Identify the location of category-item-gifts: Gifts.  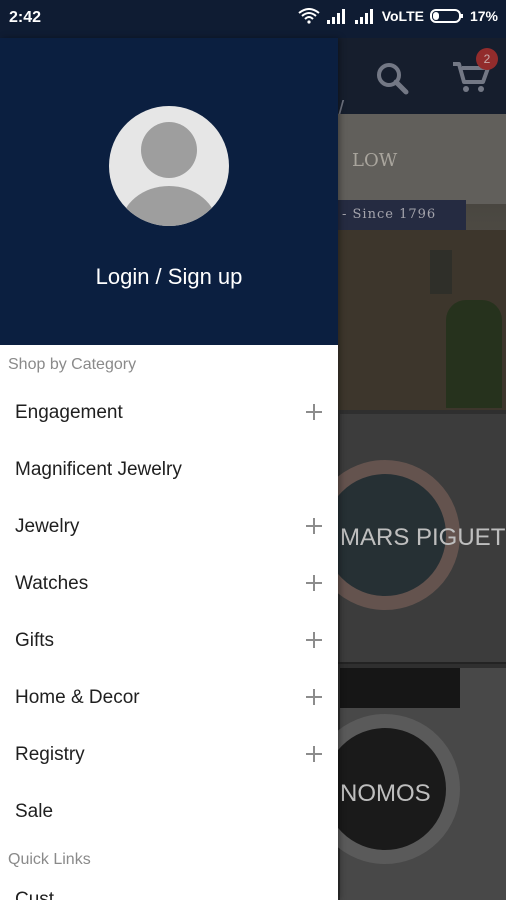
(169, 642).